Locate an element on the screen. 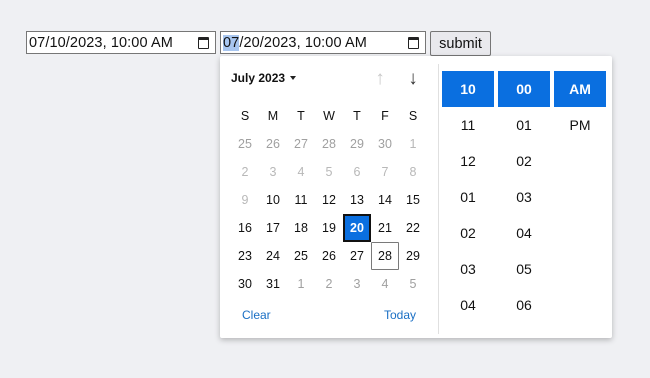 The image size is (650, 378). calendar-day: 6 is located at coordinates (357, 172).